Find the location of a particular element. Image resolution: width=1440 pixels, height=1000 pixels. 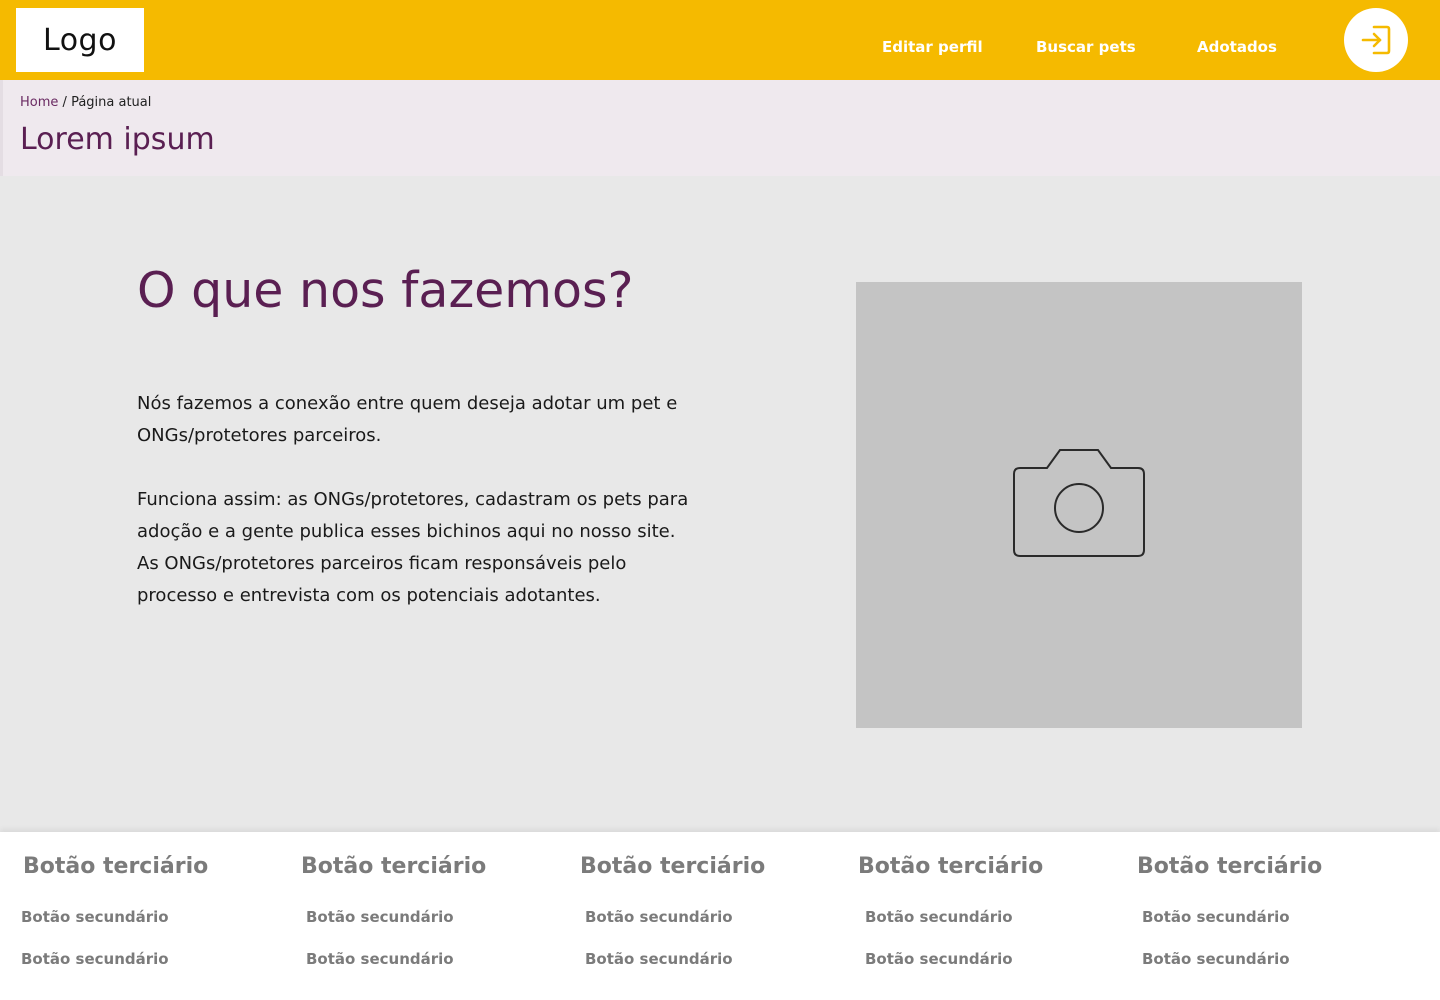

login-arrow-icon is located at coordinates (1376, 40).